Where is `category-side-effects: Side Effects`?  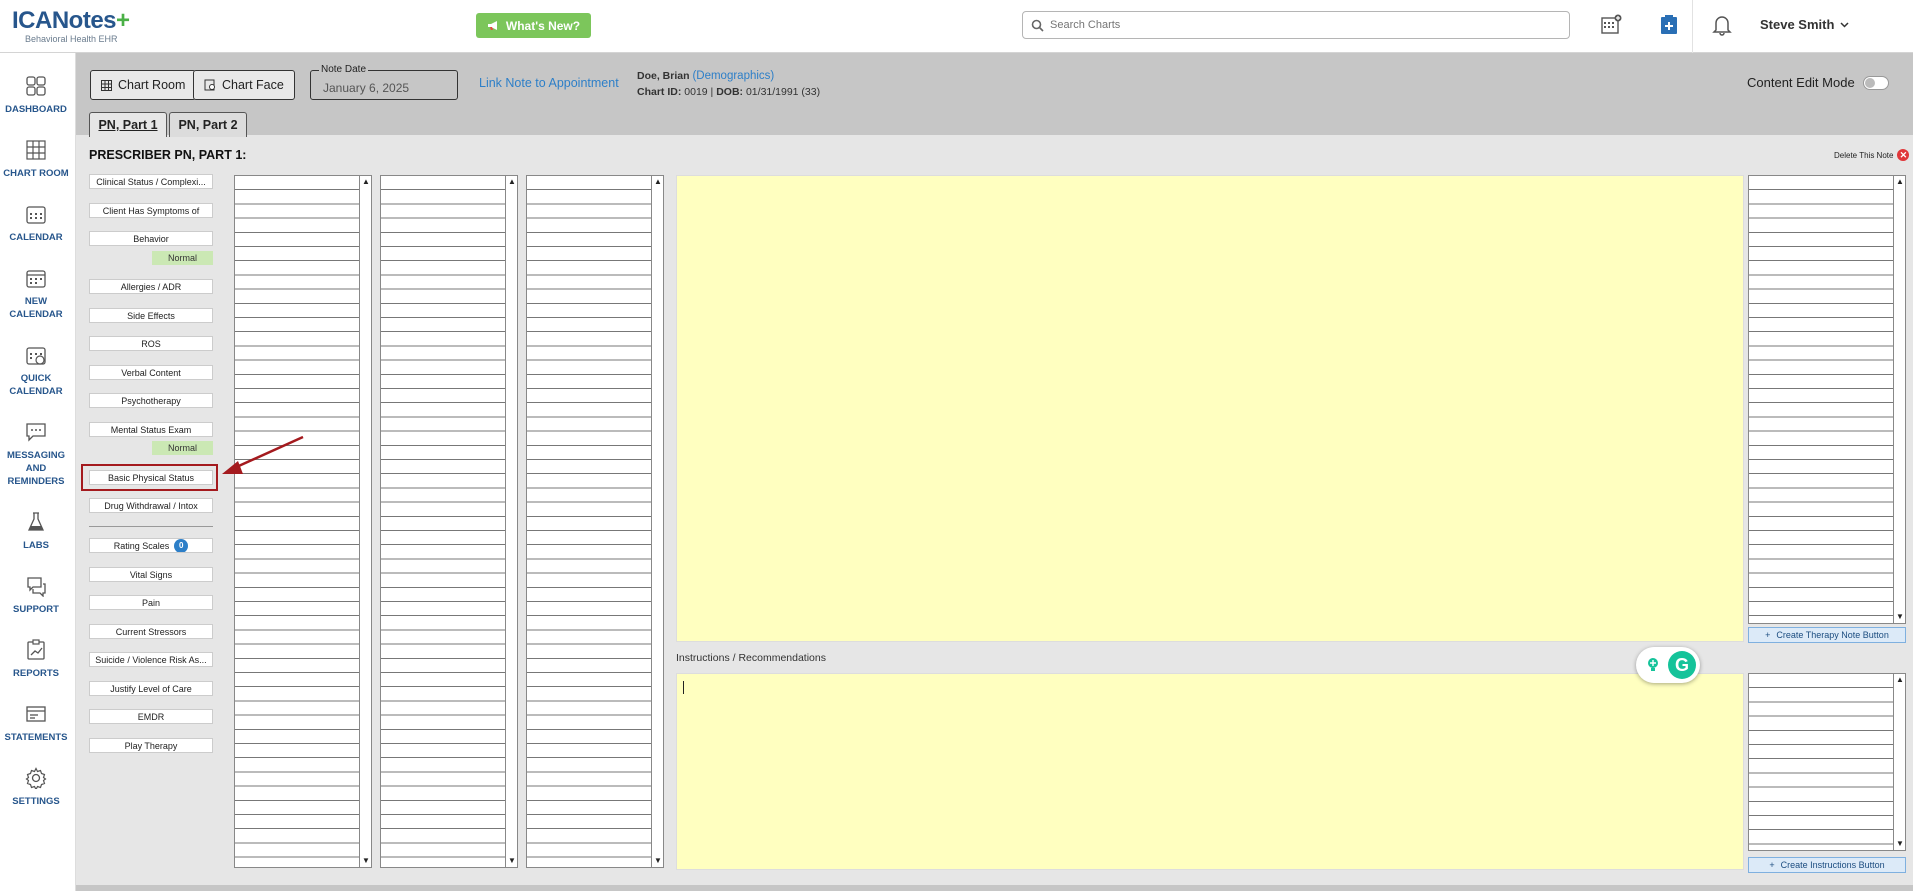
category-side-effects: Side Effects is located at coordinates (151, 315).